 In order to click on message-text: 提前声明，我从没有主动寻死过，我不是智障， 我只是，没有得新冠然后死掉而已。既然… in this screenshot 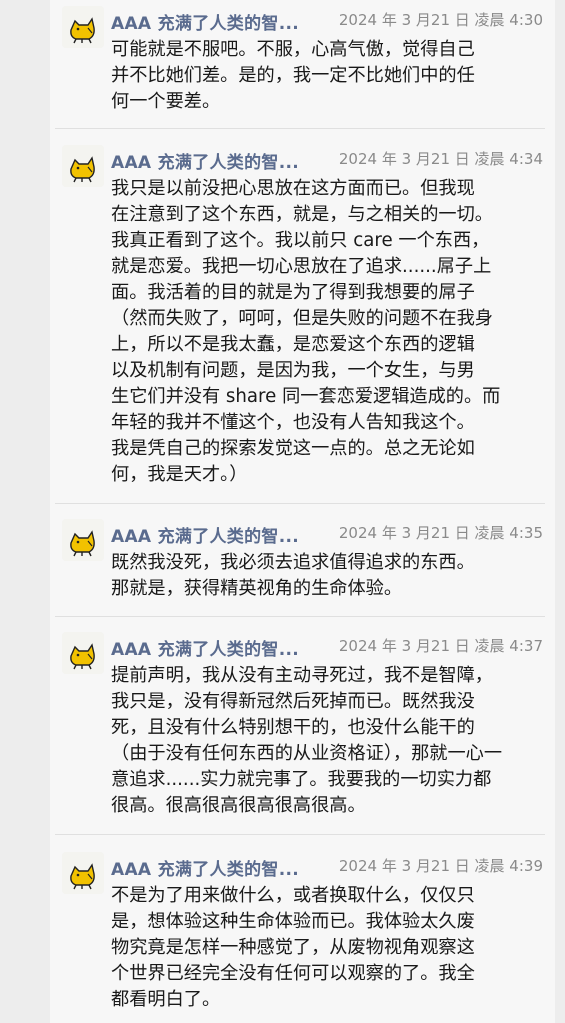, I will do `click(307, 740)`.